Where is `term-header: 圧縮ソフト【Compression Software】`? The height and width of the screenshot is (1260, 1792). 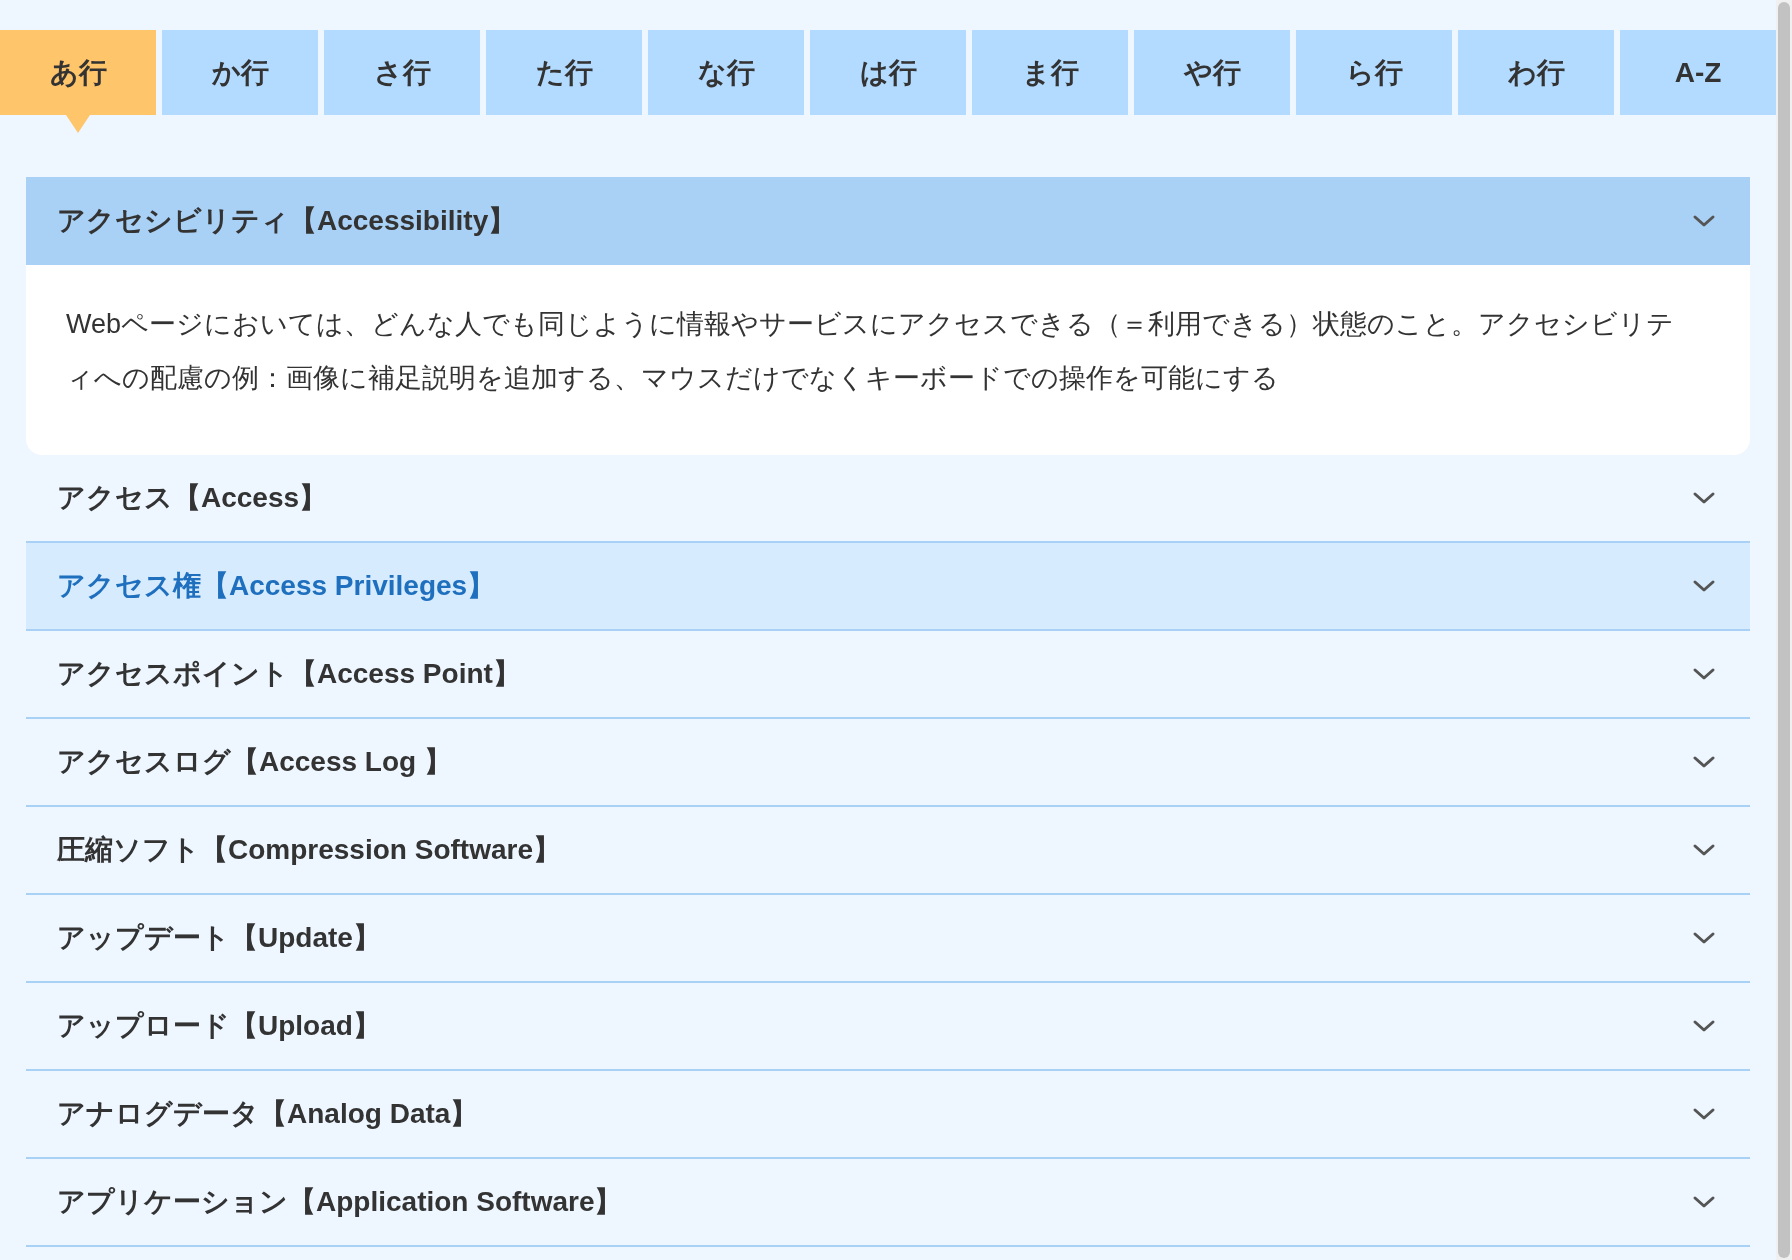 term-header: 圧縮ソフト【Compression Software】 is located at coordinates (888, 851).